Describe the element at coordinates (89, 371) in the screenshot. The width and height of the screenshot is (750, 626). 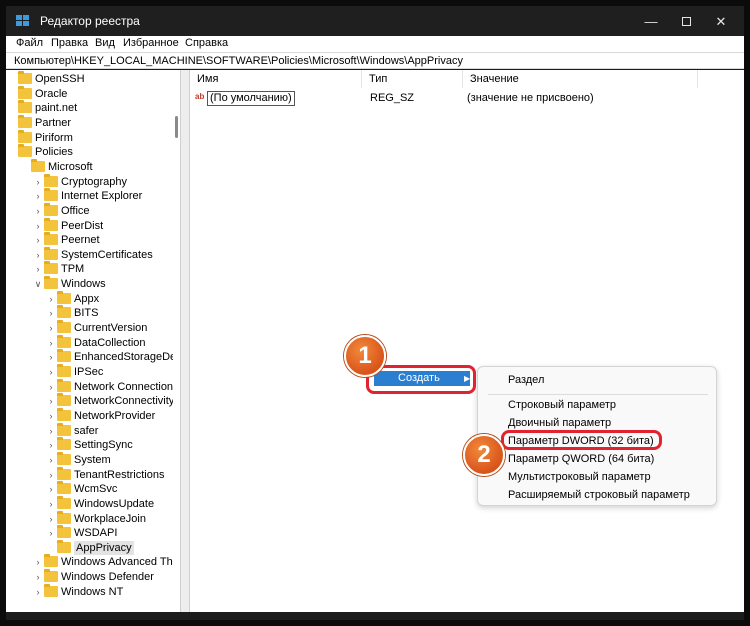
I see `tree-item: › IPSec` at that location.